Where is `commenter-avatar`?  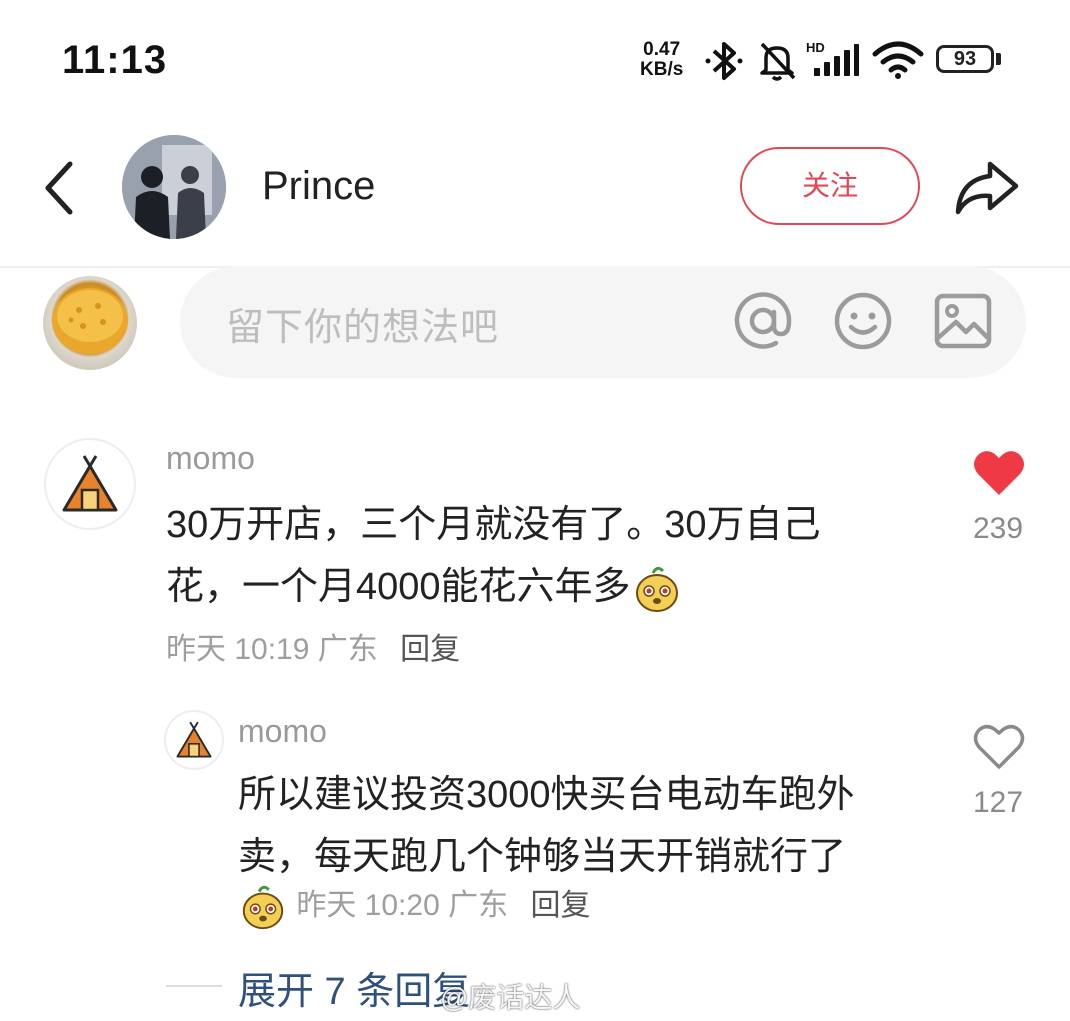 commenter-avatar is located at coordinates (90, 484).